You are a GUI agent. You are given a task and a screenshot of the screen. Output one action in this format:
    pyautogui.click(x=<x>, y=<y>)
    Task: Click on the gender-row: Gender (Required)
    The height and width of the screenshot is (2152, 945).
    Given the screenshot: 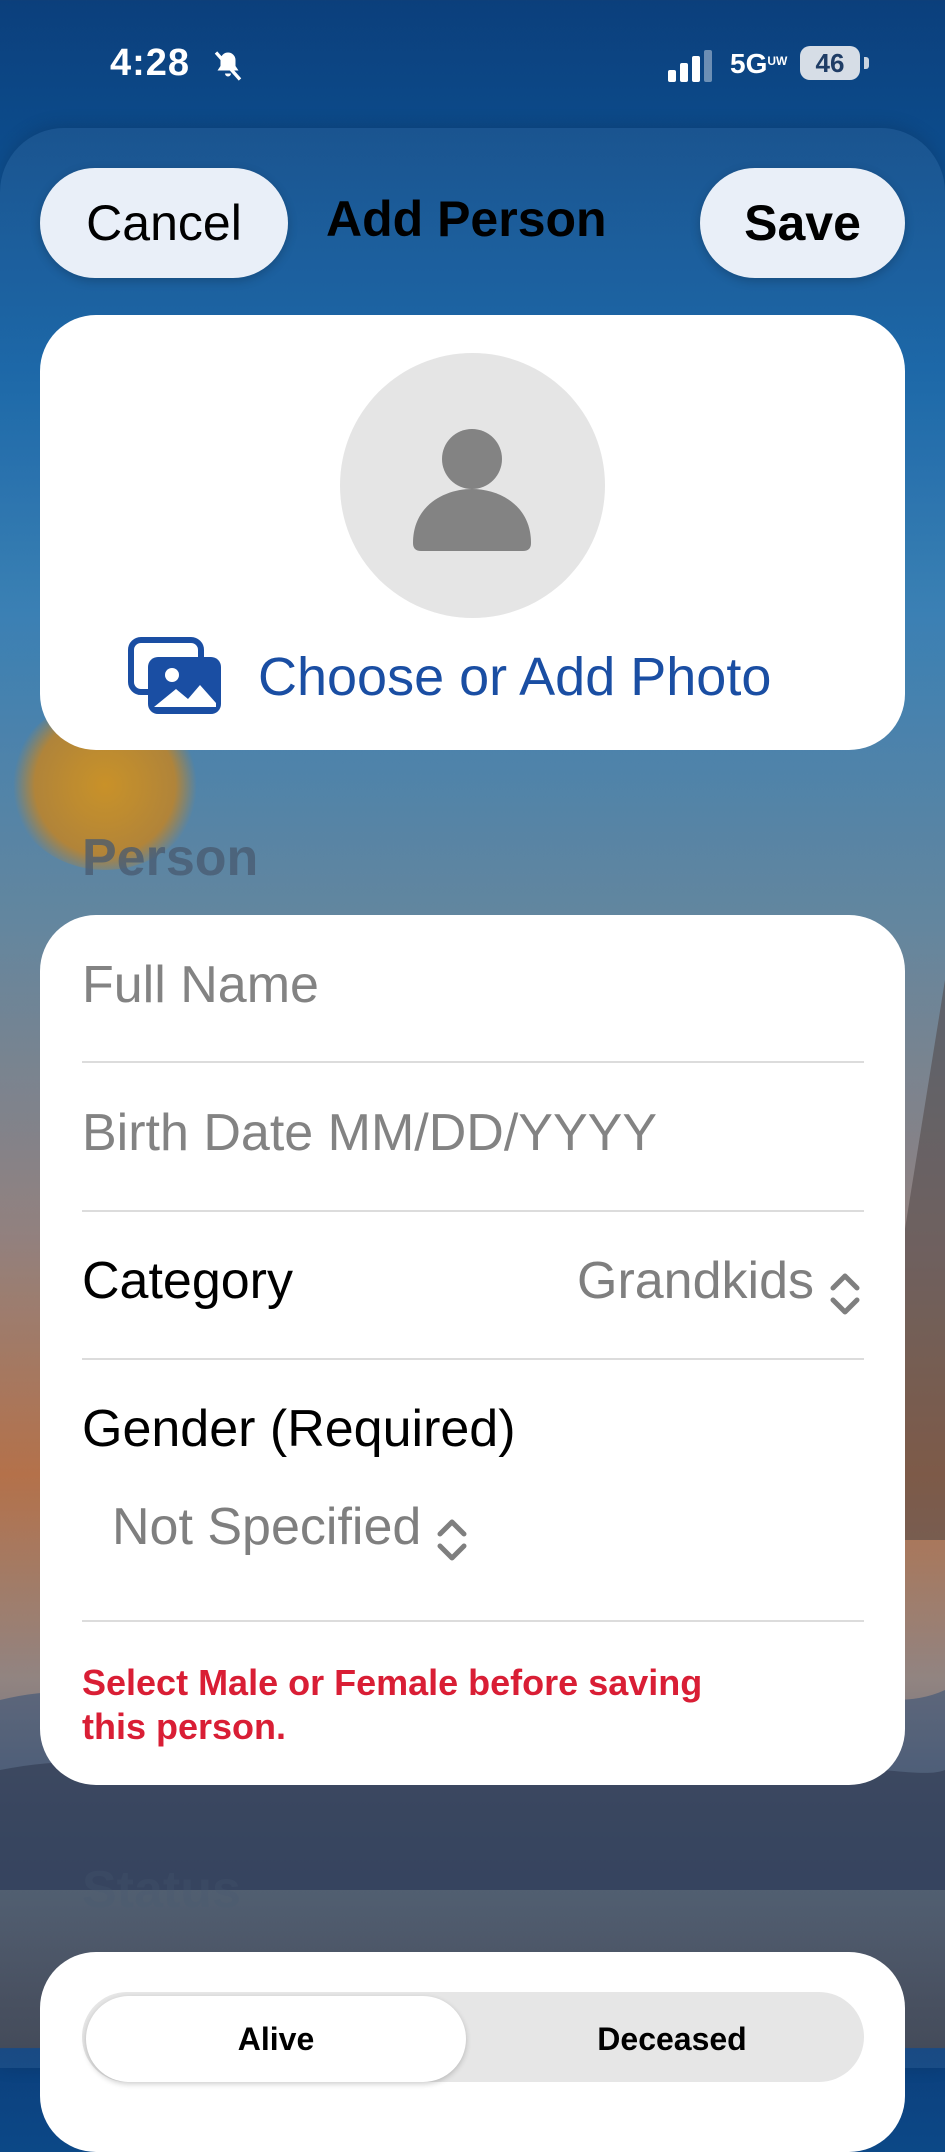 What is the action you would take?
    pyautogui.click(x=472, y=1429)
    